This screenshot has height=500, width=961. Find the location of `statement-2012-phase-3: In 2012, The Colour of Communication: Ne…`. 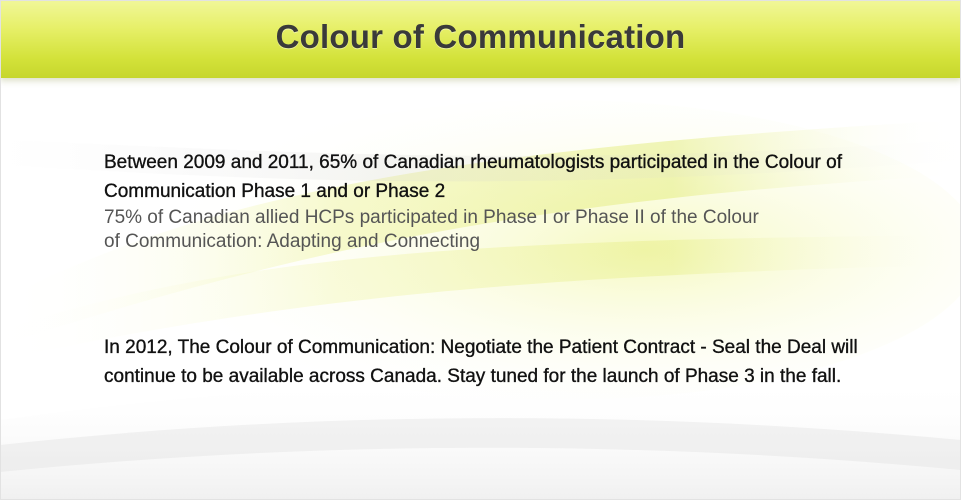

statement-2012-phase-3: In 2012, The Colour of Communication: Ne… is located at coordinates (481, 362).